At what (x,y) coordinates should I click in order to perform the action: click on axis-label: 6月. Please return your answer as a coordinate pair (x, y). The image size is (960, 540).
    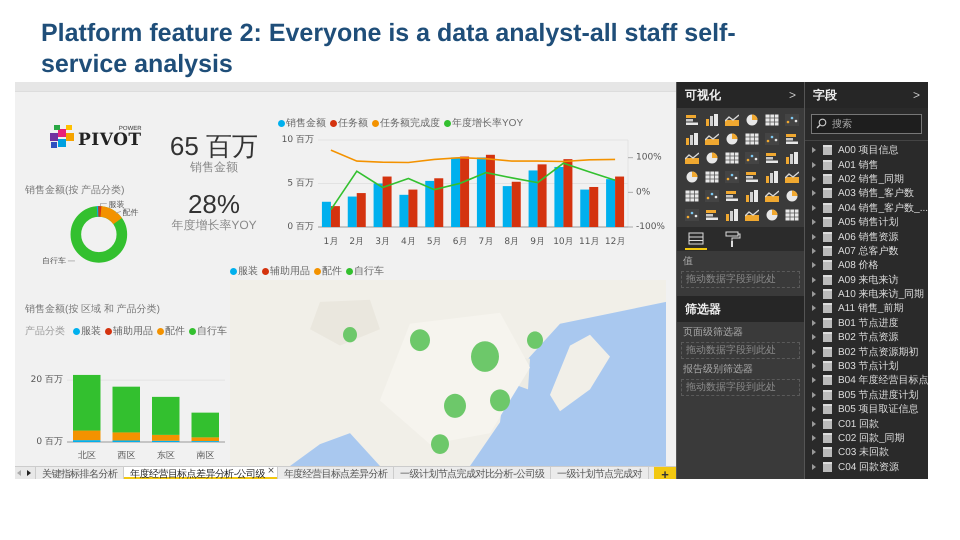
    Looking at the image, I should click on (460, 242).